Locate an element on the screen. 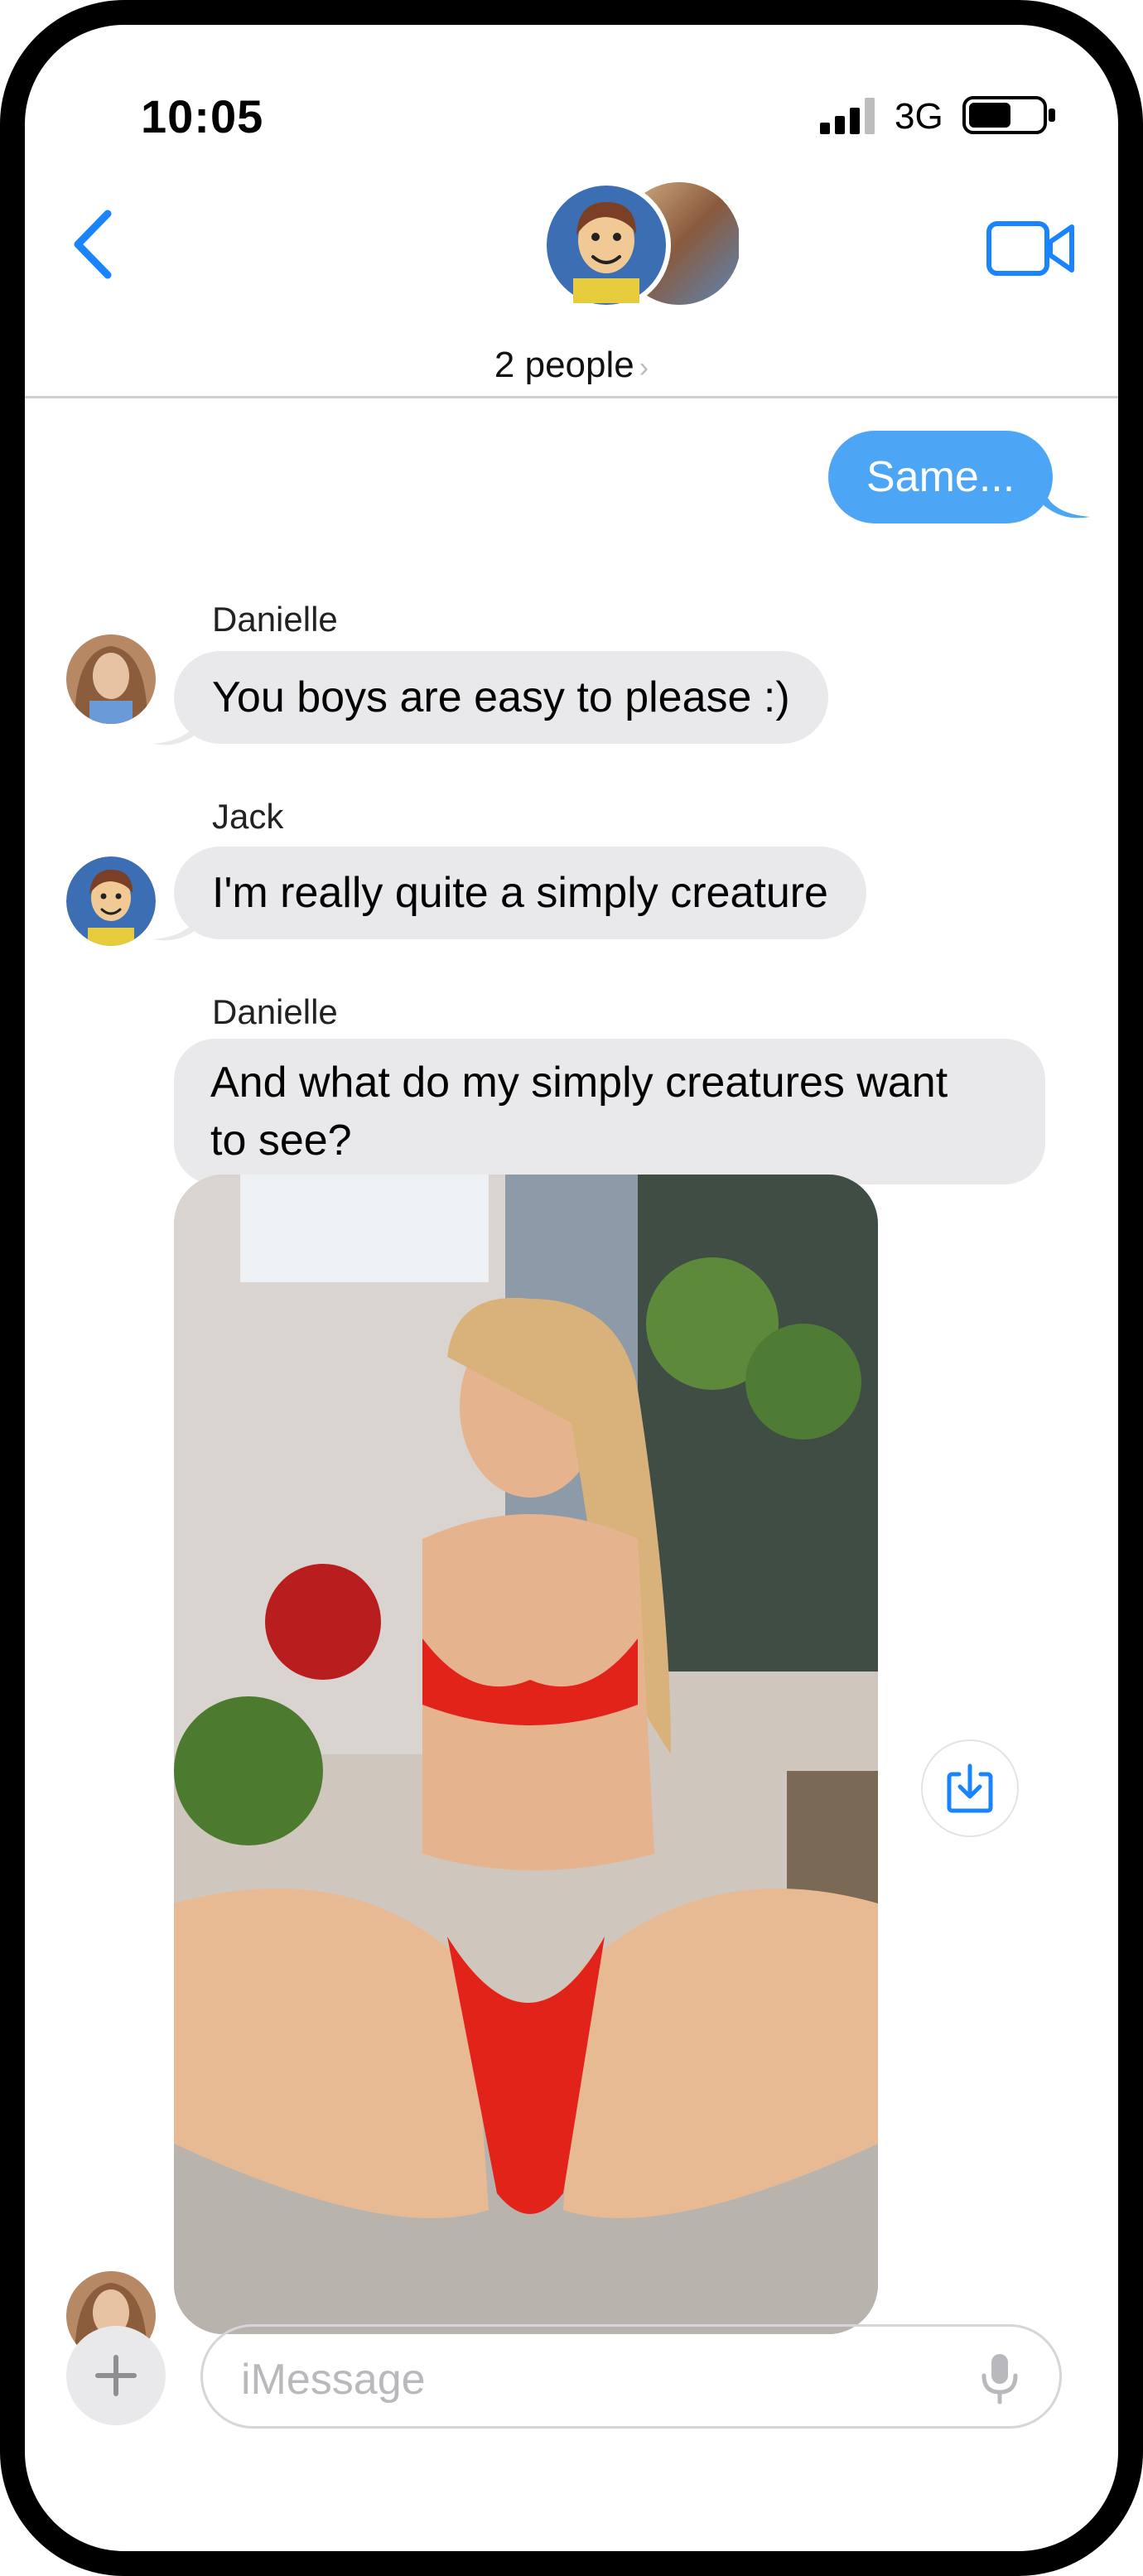 Image resolution: width=1143 pixels, height=2576 pixels. chevron-right-icon: › is located at coordinates (644, 368).